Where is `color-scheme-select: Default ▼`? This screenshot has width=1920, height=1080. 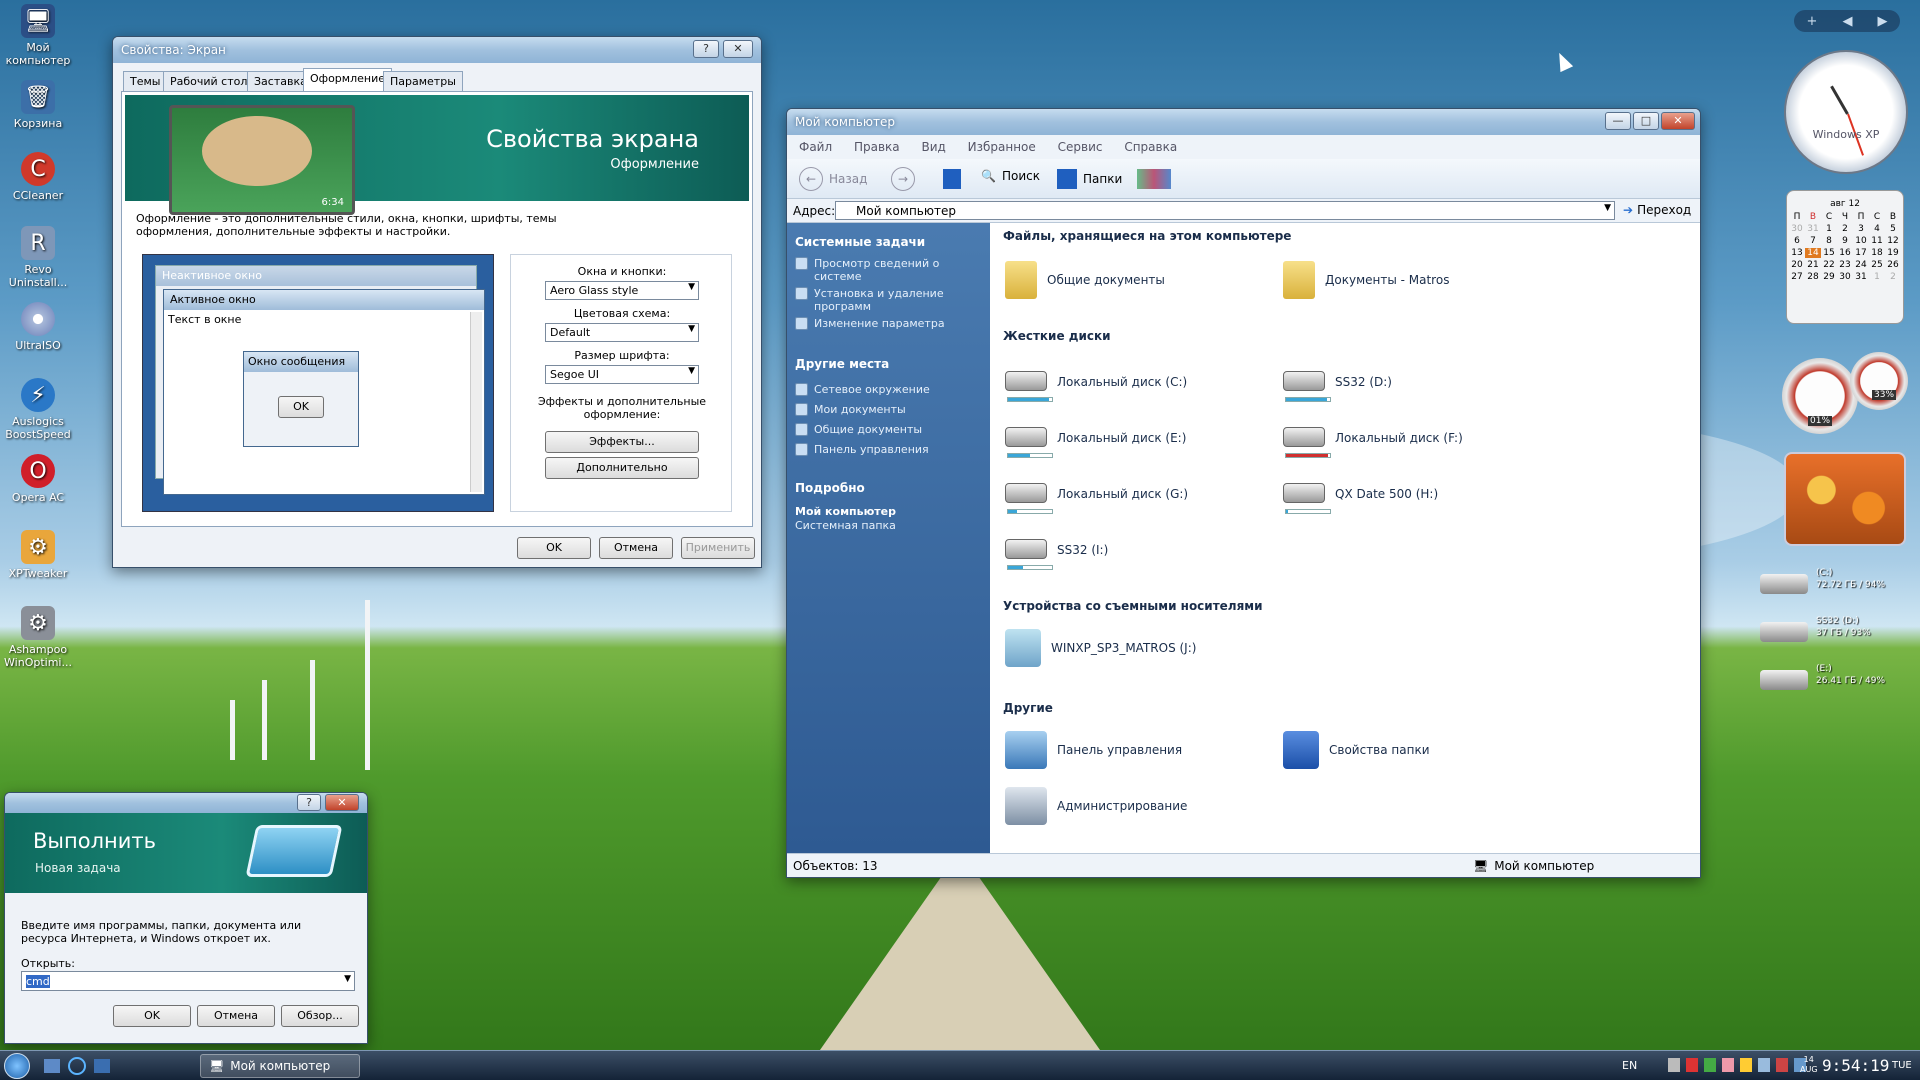
color-scheme-select: Default ▼ is located at coordinates (622, 332).